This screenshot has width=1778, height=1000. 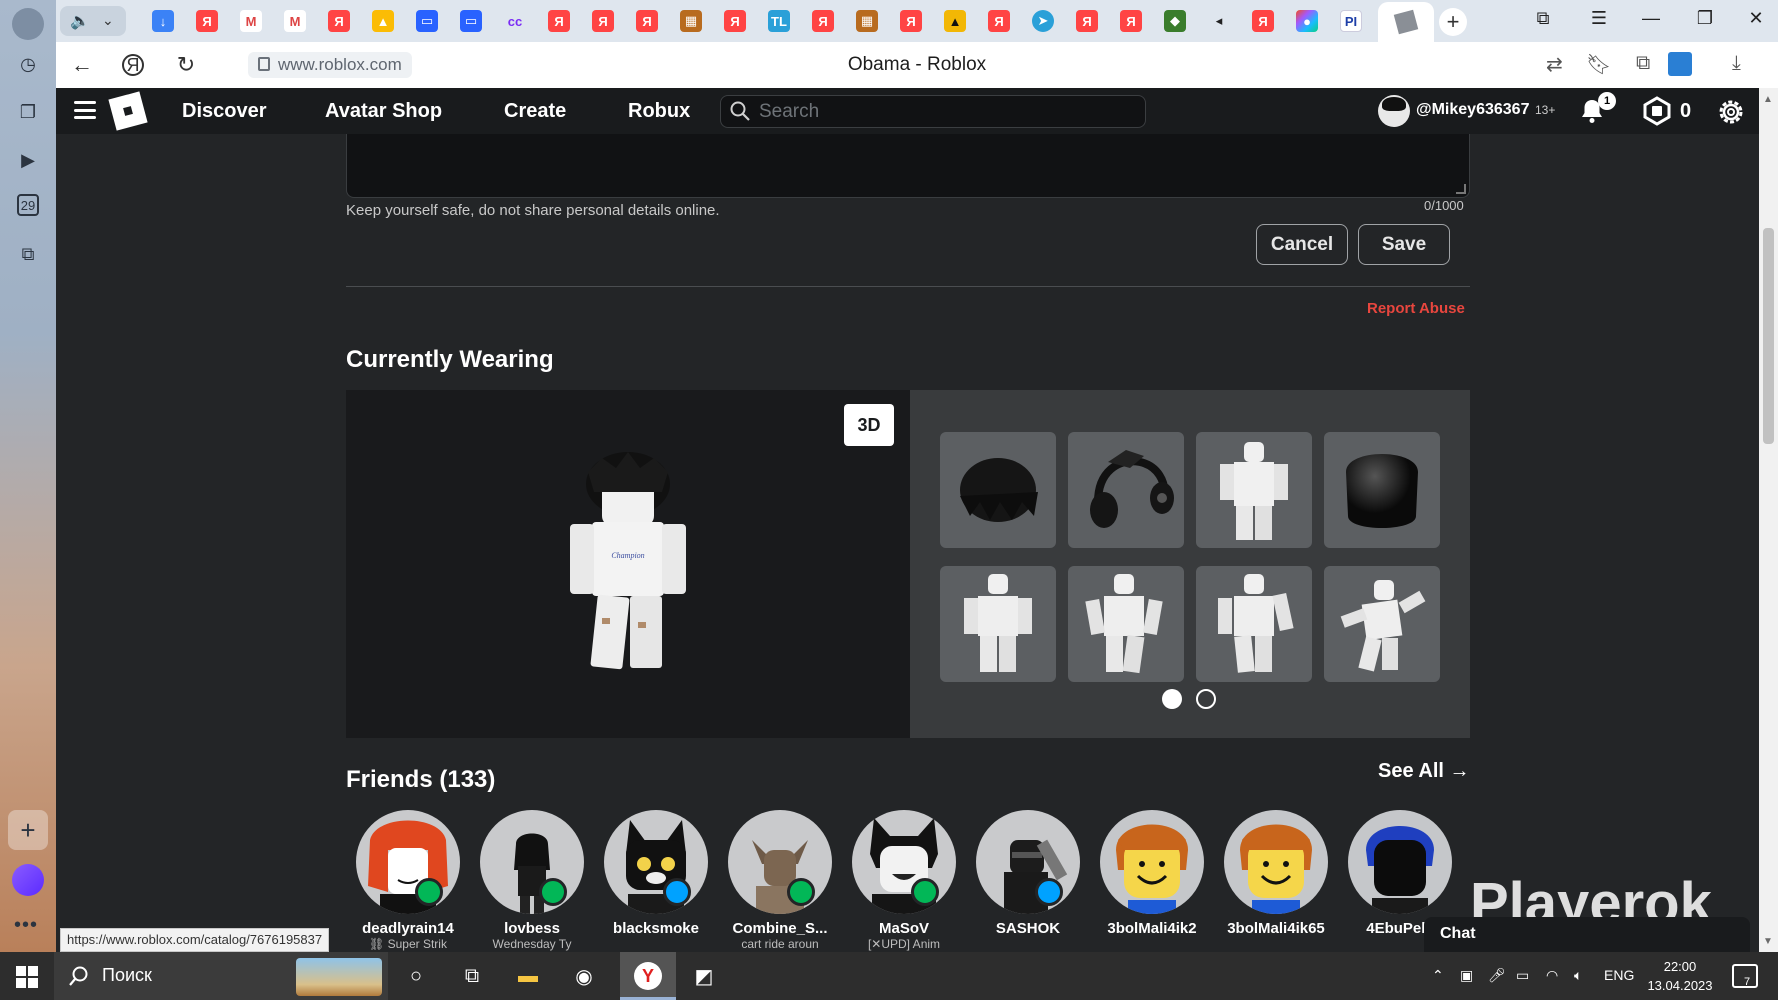 What do you see at coordinates (28, 205) in the screenshot?
I see `calendar-icon: 29` at bounding box center [28, 205].